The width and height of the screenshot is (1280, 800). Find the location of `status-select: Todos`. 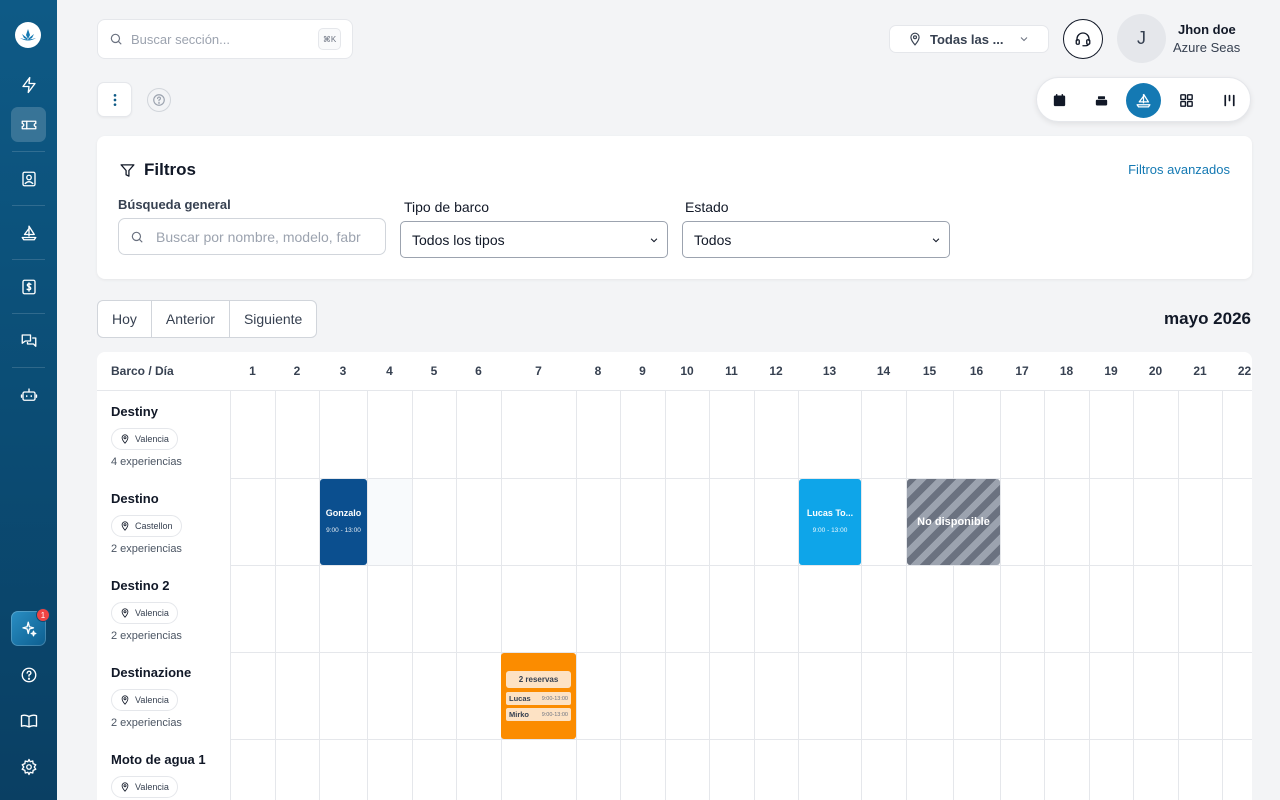

status-select: Todos is located at coordinates (816, 239).